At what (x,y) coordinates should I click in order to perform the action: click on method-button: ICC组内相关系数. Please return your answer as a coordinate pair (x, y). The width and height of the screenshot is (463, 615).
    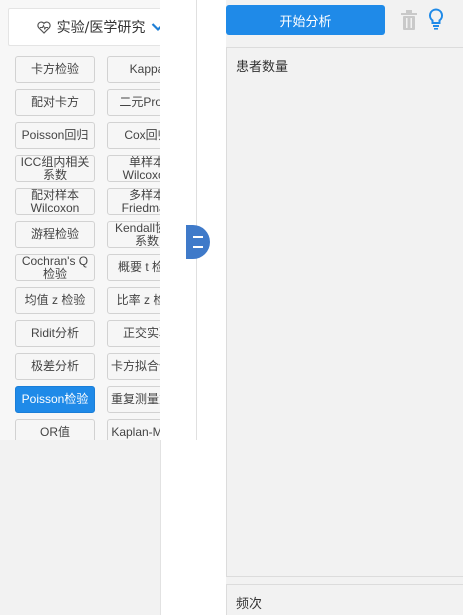
    Looking at the image, I should click on (55, 168).